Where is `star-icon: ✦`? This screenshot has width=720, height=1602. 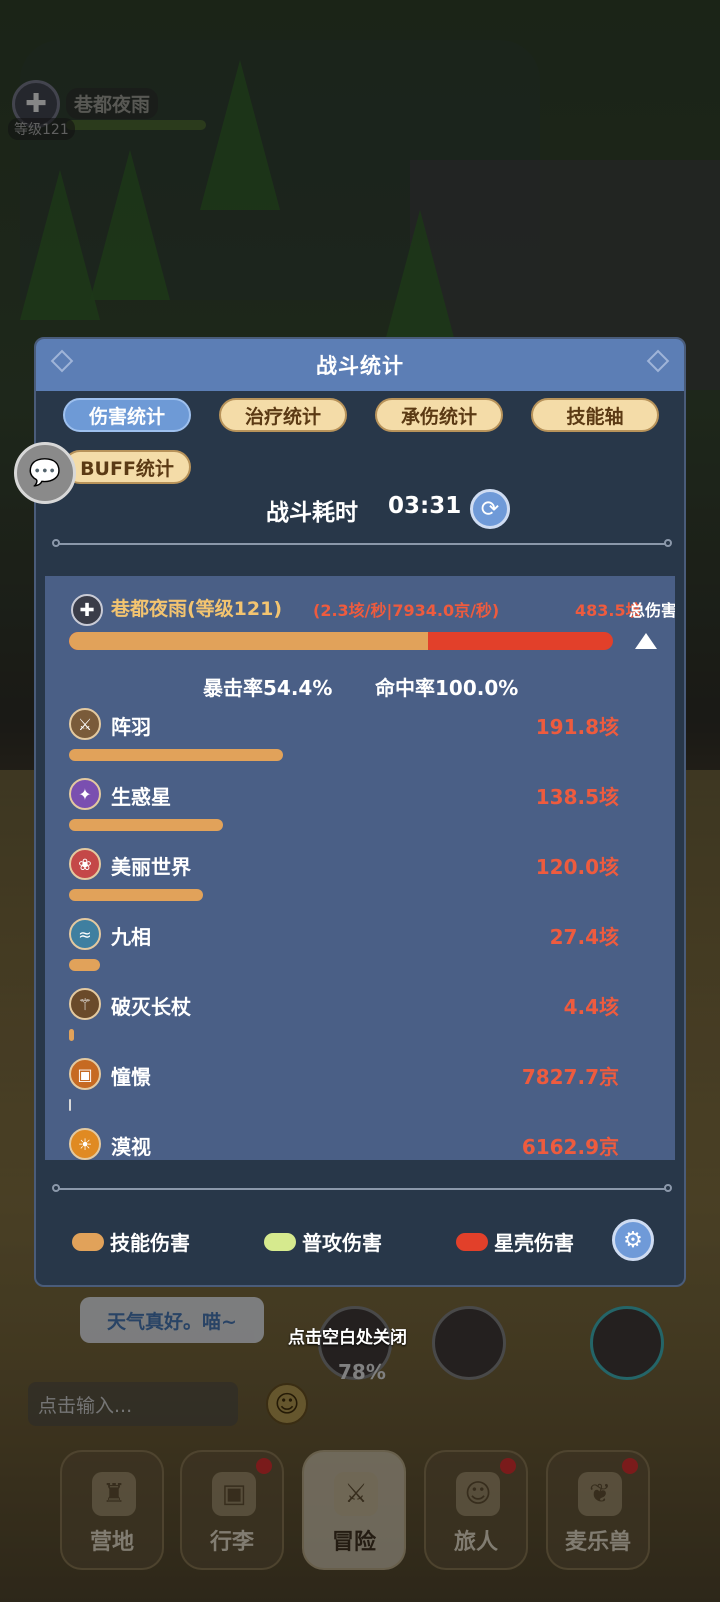 star-icon: ✦ is located at coordinates (85, 794).